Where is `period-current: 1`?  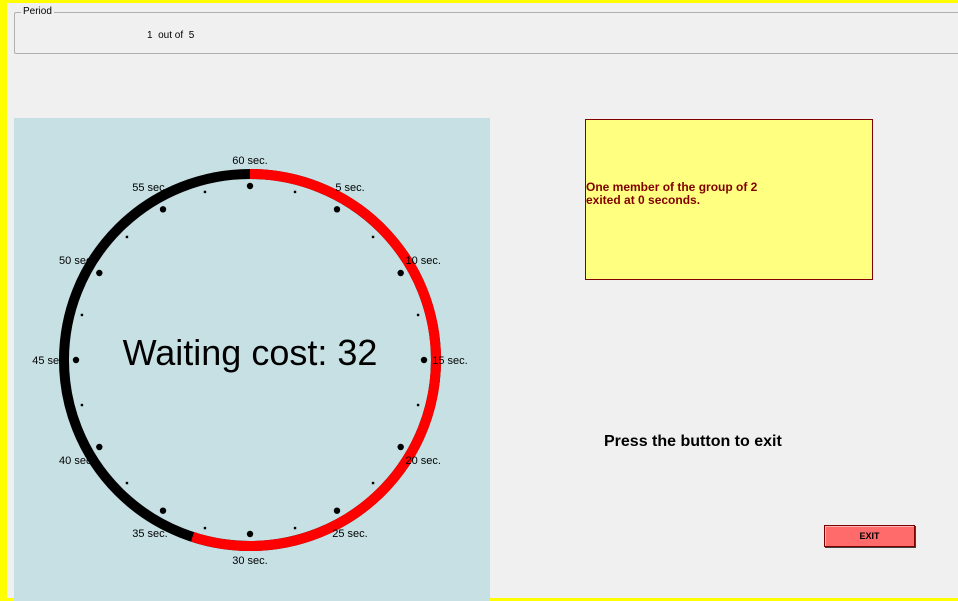
period-current: 1 is located at coordinates (150, 35).